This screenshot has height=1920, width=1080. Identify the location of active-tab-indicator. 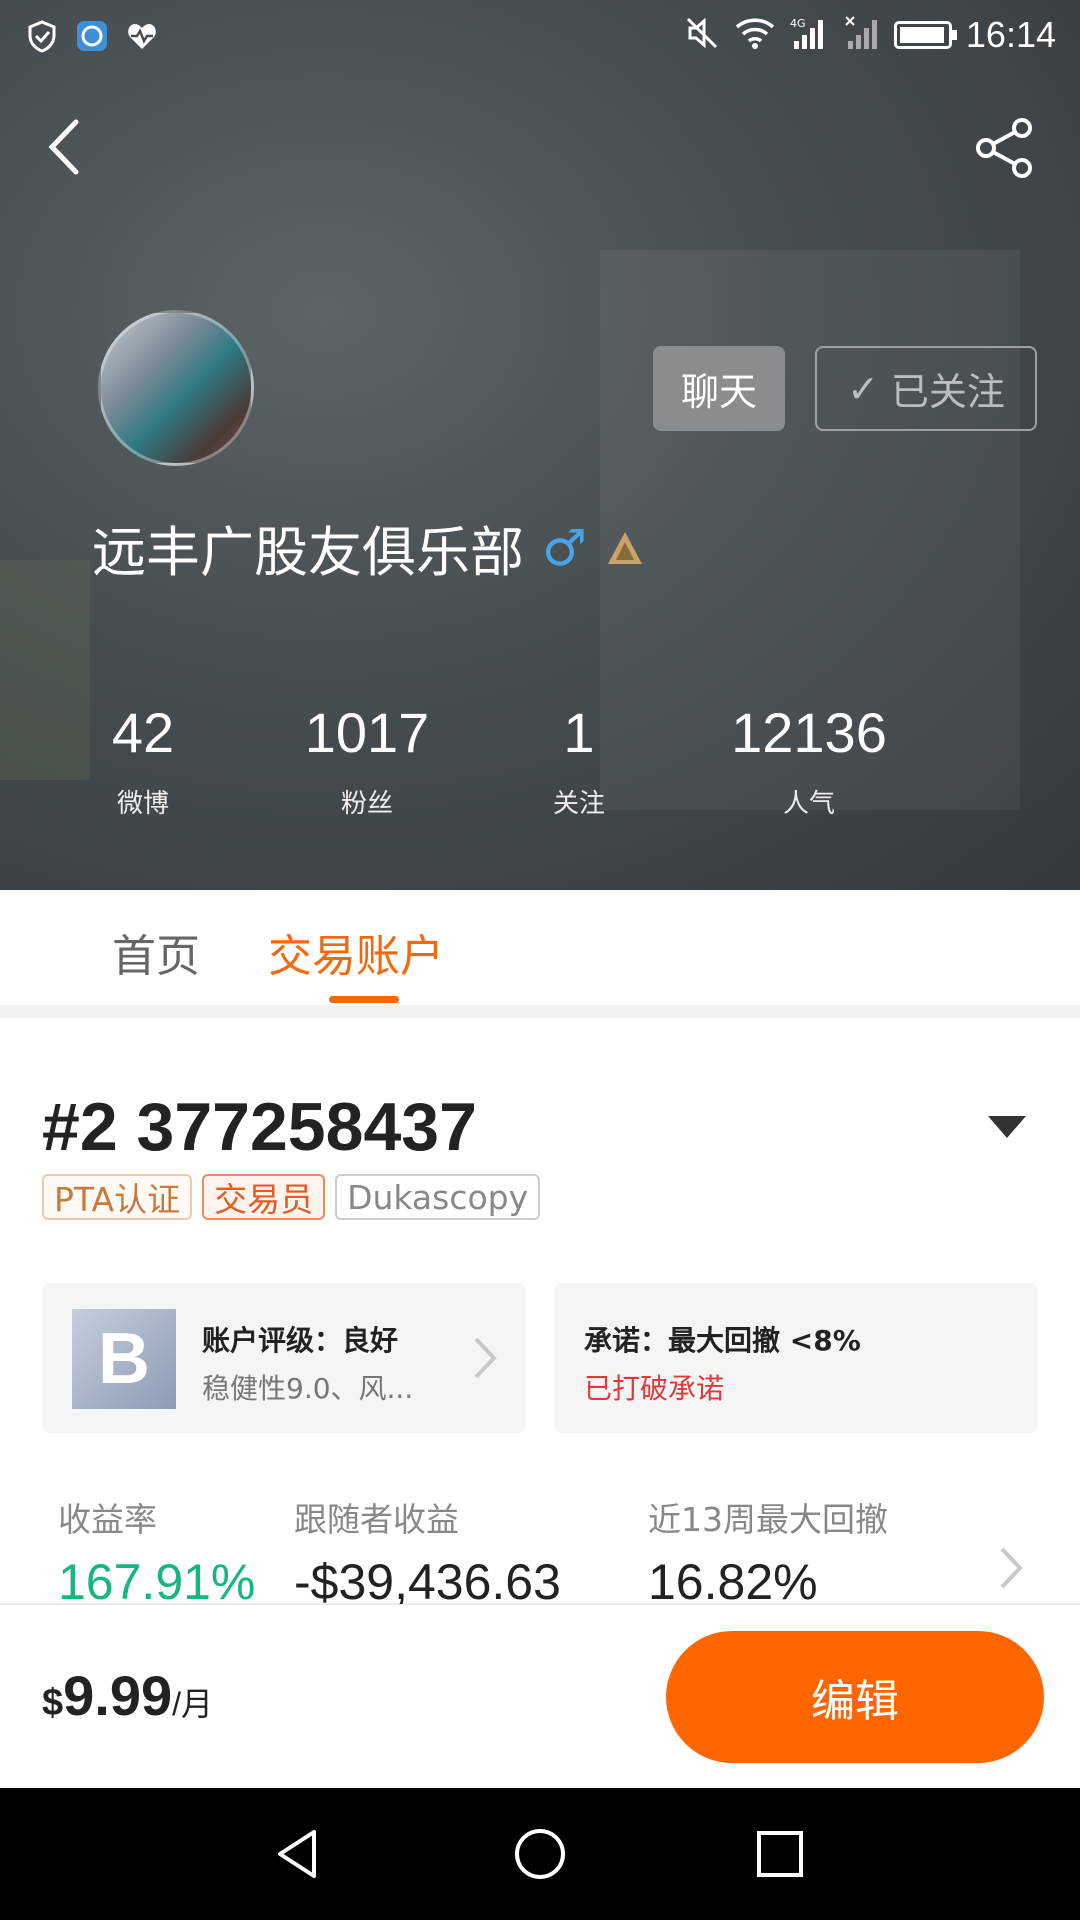
(364, 999).